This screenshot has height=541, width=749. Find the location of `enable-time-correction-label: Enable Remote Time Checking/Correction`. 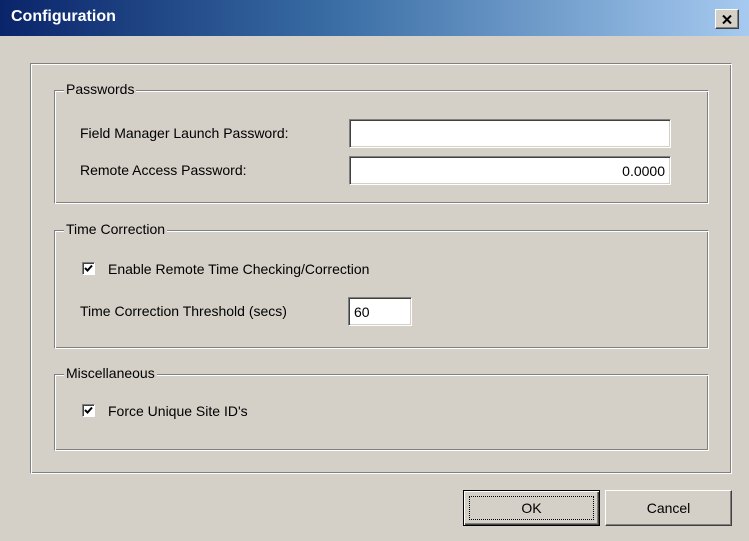

enable-time-correction-label: Enable Remote Time Checking/Correction is located at coordinates (238, 269).